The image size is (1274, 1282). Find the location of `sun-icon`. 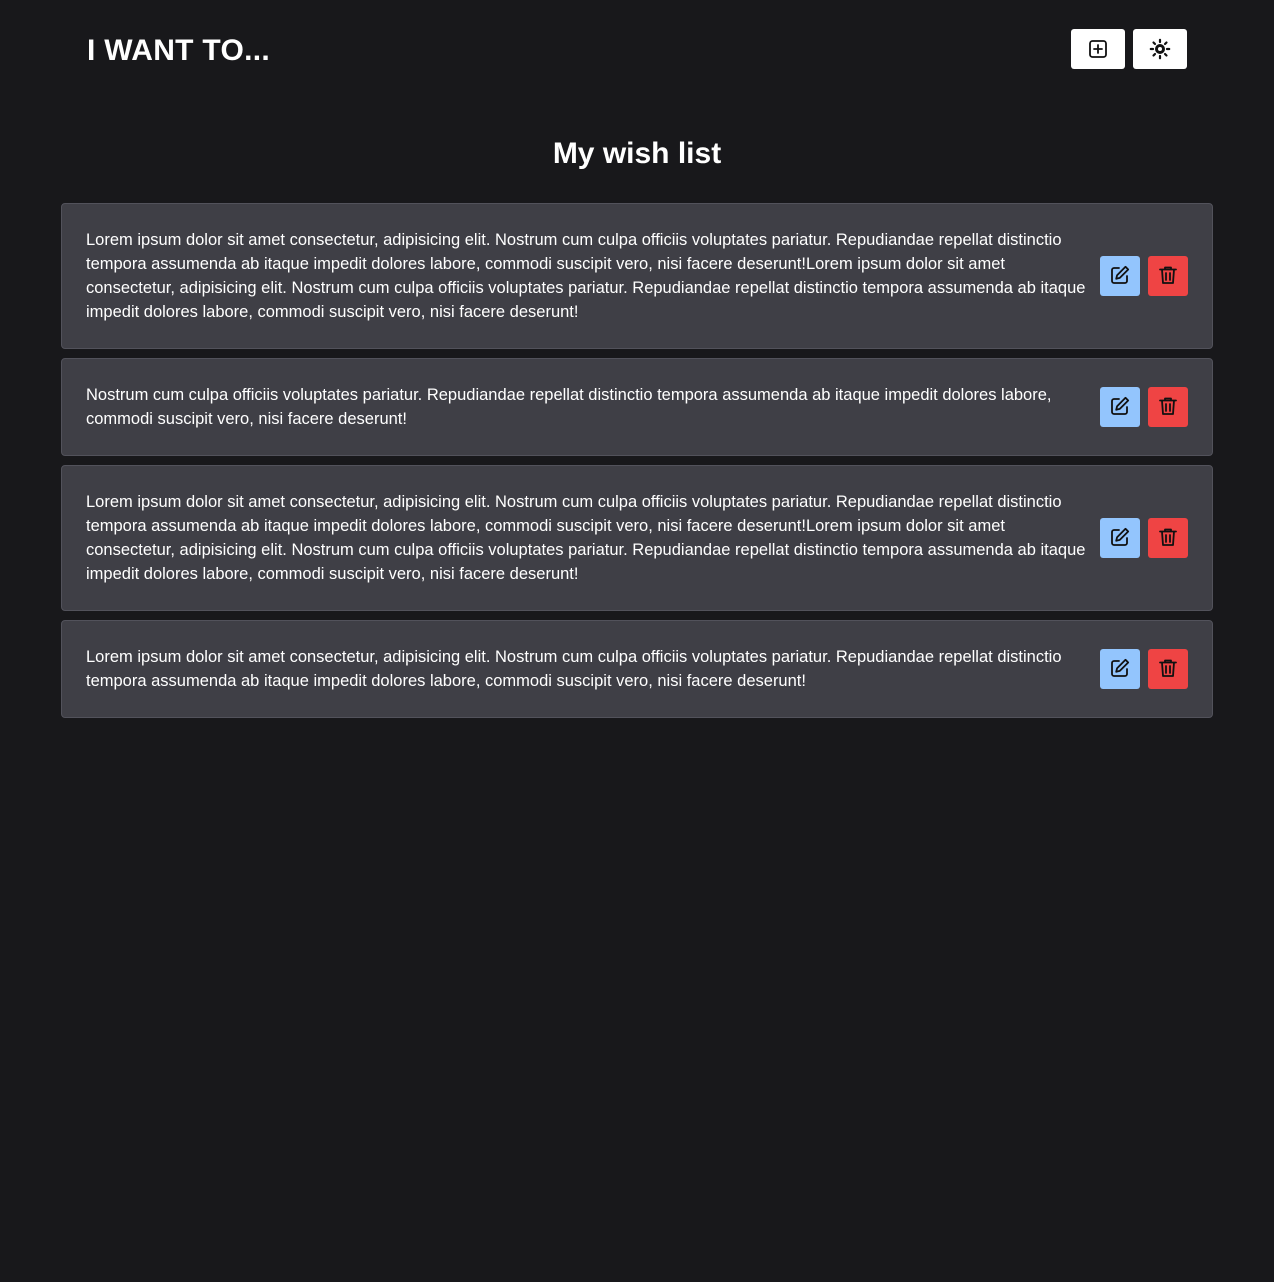

sun-icon is located at coordinates (1160, 49).